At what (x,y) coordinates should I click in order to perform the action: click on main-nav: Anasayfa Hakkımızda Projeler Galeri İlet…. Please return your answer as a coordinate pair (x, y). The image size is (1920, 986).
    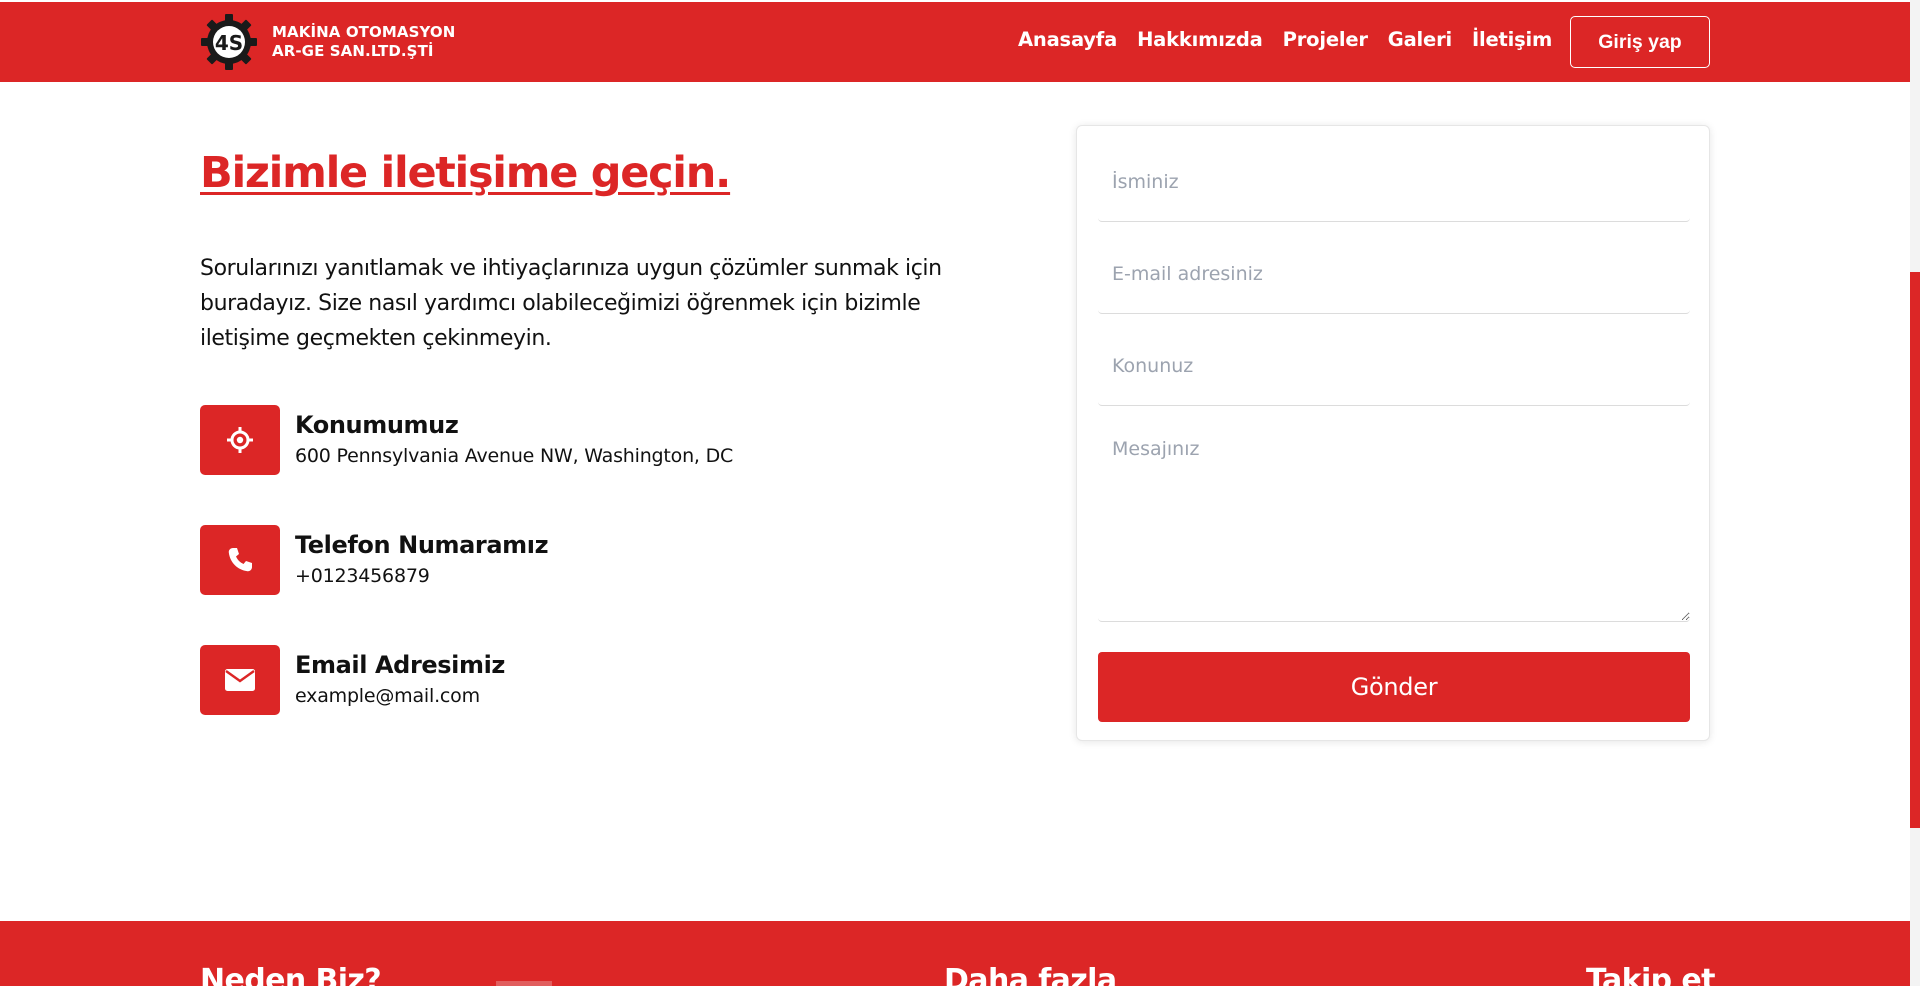
    Looking at the image, I should click on (1285, 39).